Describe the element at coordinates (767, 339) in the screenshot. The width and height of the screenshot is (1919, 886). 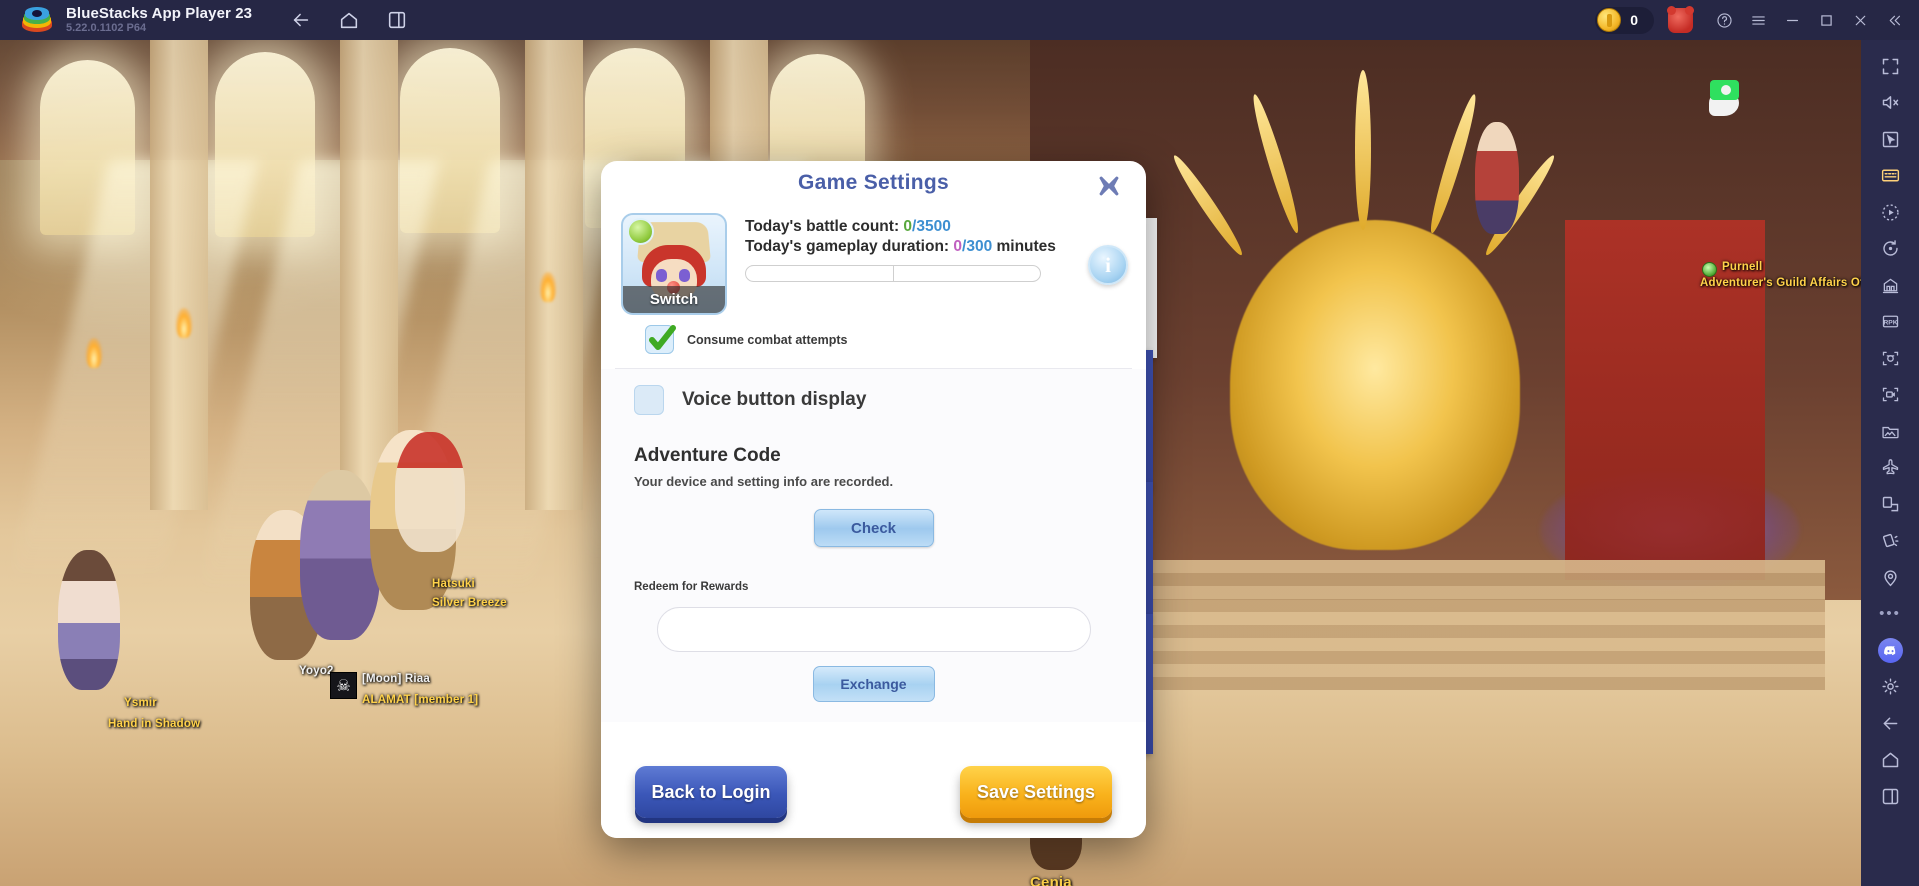
I see `consume-combat-label: Consume combat attempts` at that location.